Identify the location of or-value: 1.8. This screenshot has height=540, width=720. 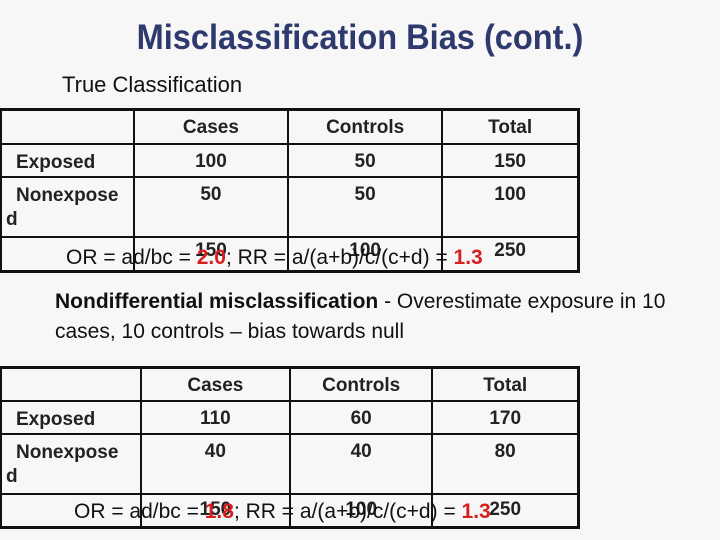
(219, 511).